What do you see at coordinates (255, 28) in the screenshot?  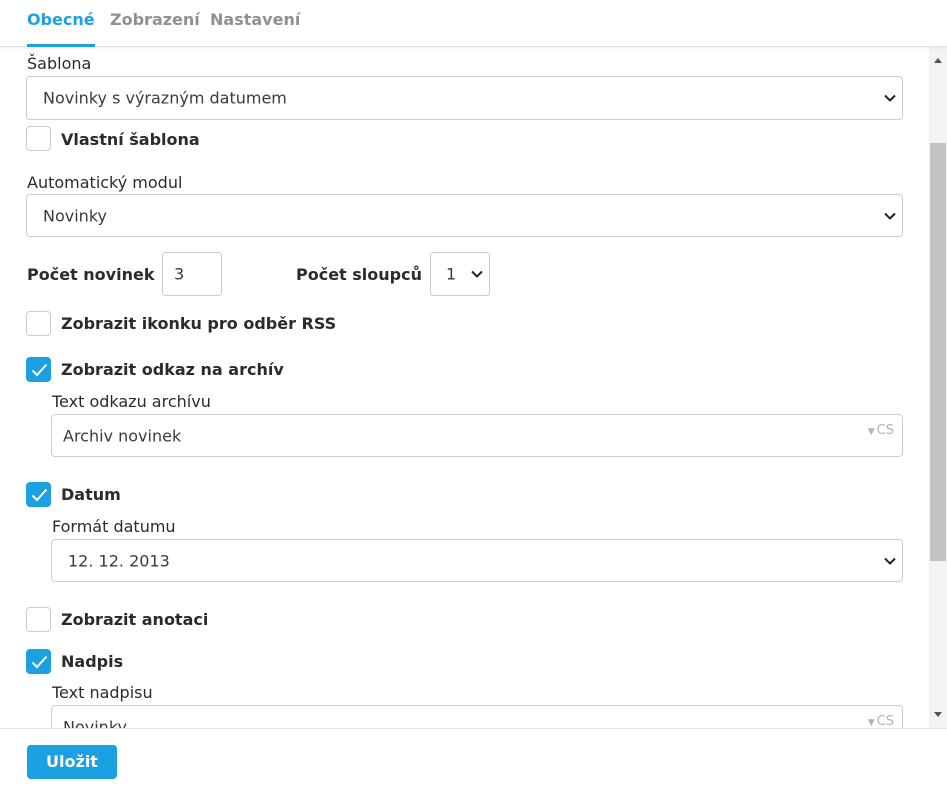 I see `tab-settings: Nastavení` at bounding box center [255, 28].